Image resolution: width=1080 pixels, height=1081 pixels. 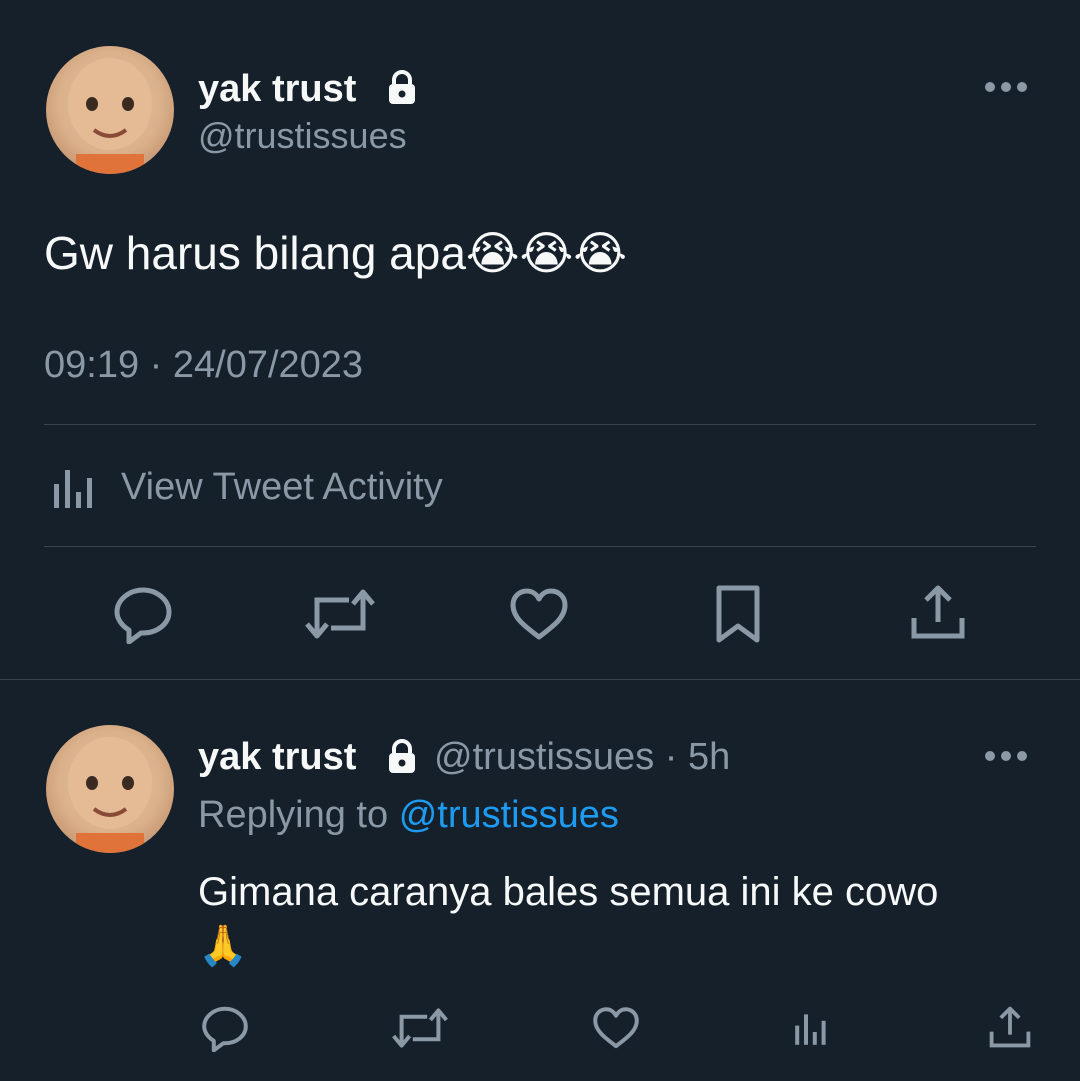 What do you see at coordinates (302, 136) in the screenshot?
I see `handle: @trustissues` at bounding box center [302, 136].